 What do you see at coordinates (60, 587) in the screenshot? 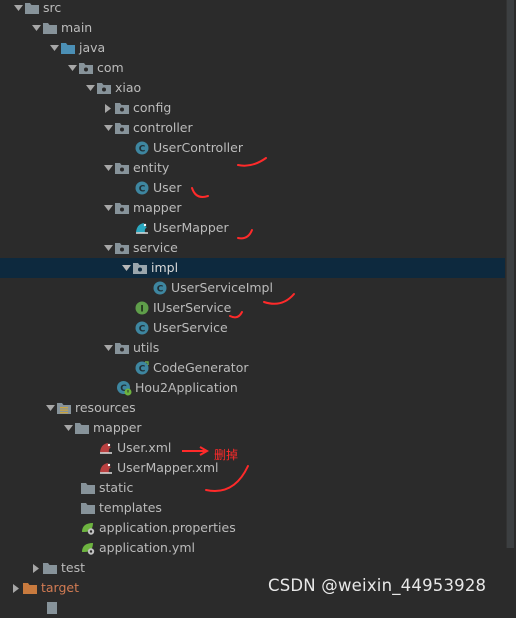
I see `tree-label: target` at bounding box center [60, 587].